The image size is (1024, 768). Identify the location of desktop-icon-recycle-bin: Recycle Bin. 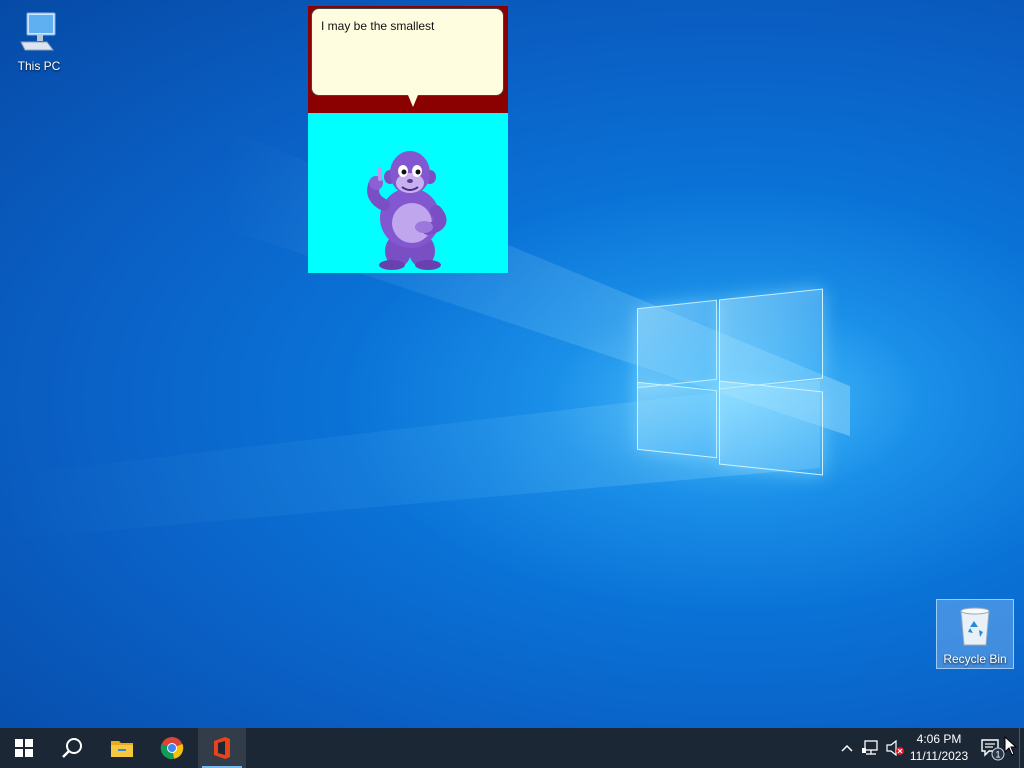
(975, 634).